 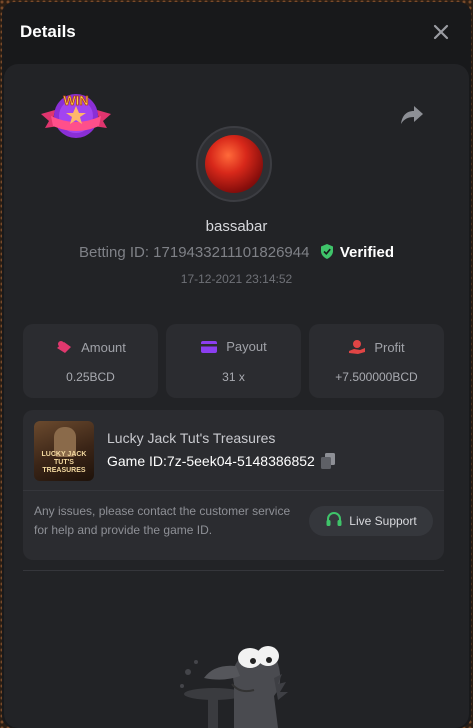 I want to click on avatar-image, so click(x=234, y=164).